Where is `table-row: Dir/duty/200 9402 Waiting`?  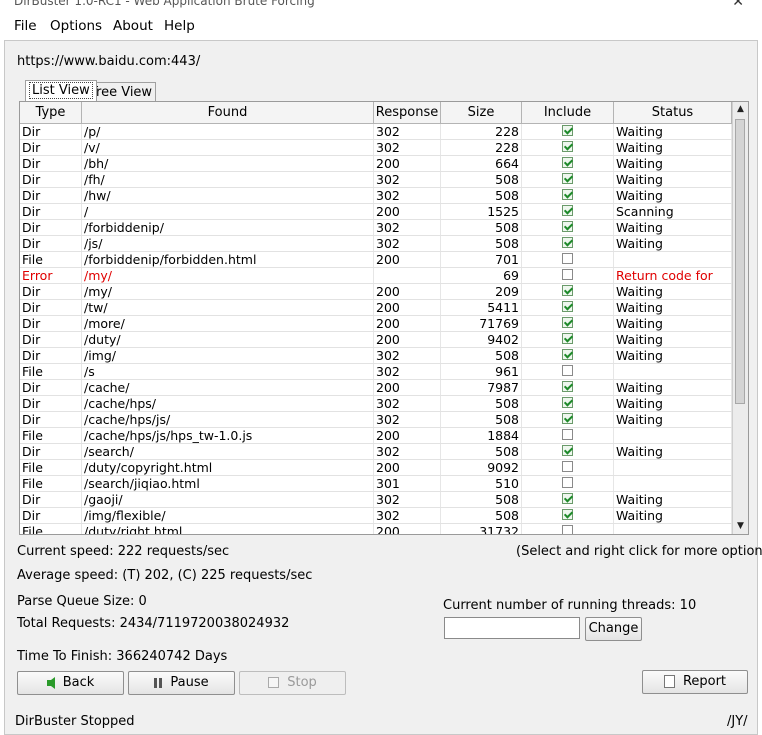 table-row: Dir/duty/200 9402 Waiting is located at coordinates (376, 340).